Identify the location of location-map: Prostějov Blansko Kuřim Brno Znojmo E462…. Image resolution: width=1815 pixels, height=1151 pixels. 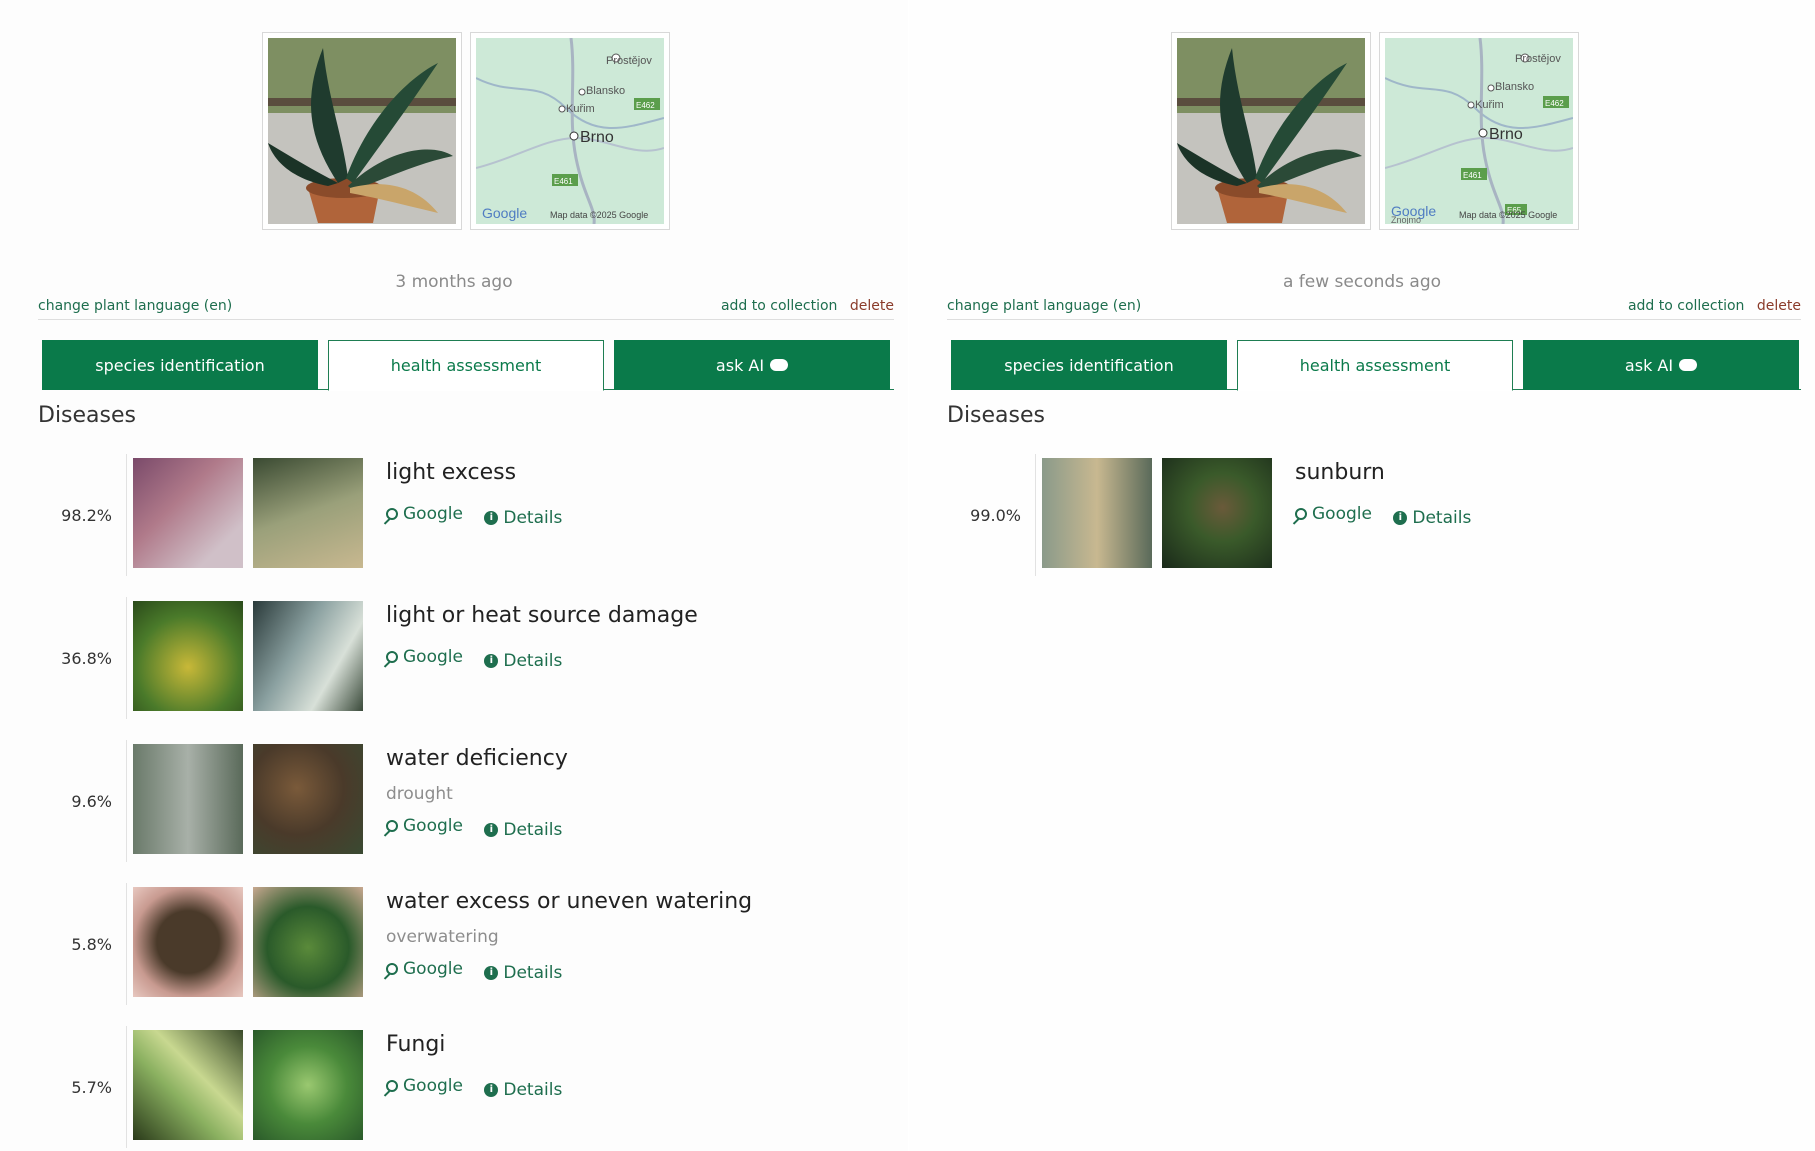
(1479, 131).